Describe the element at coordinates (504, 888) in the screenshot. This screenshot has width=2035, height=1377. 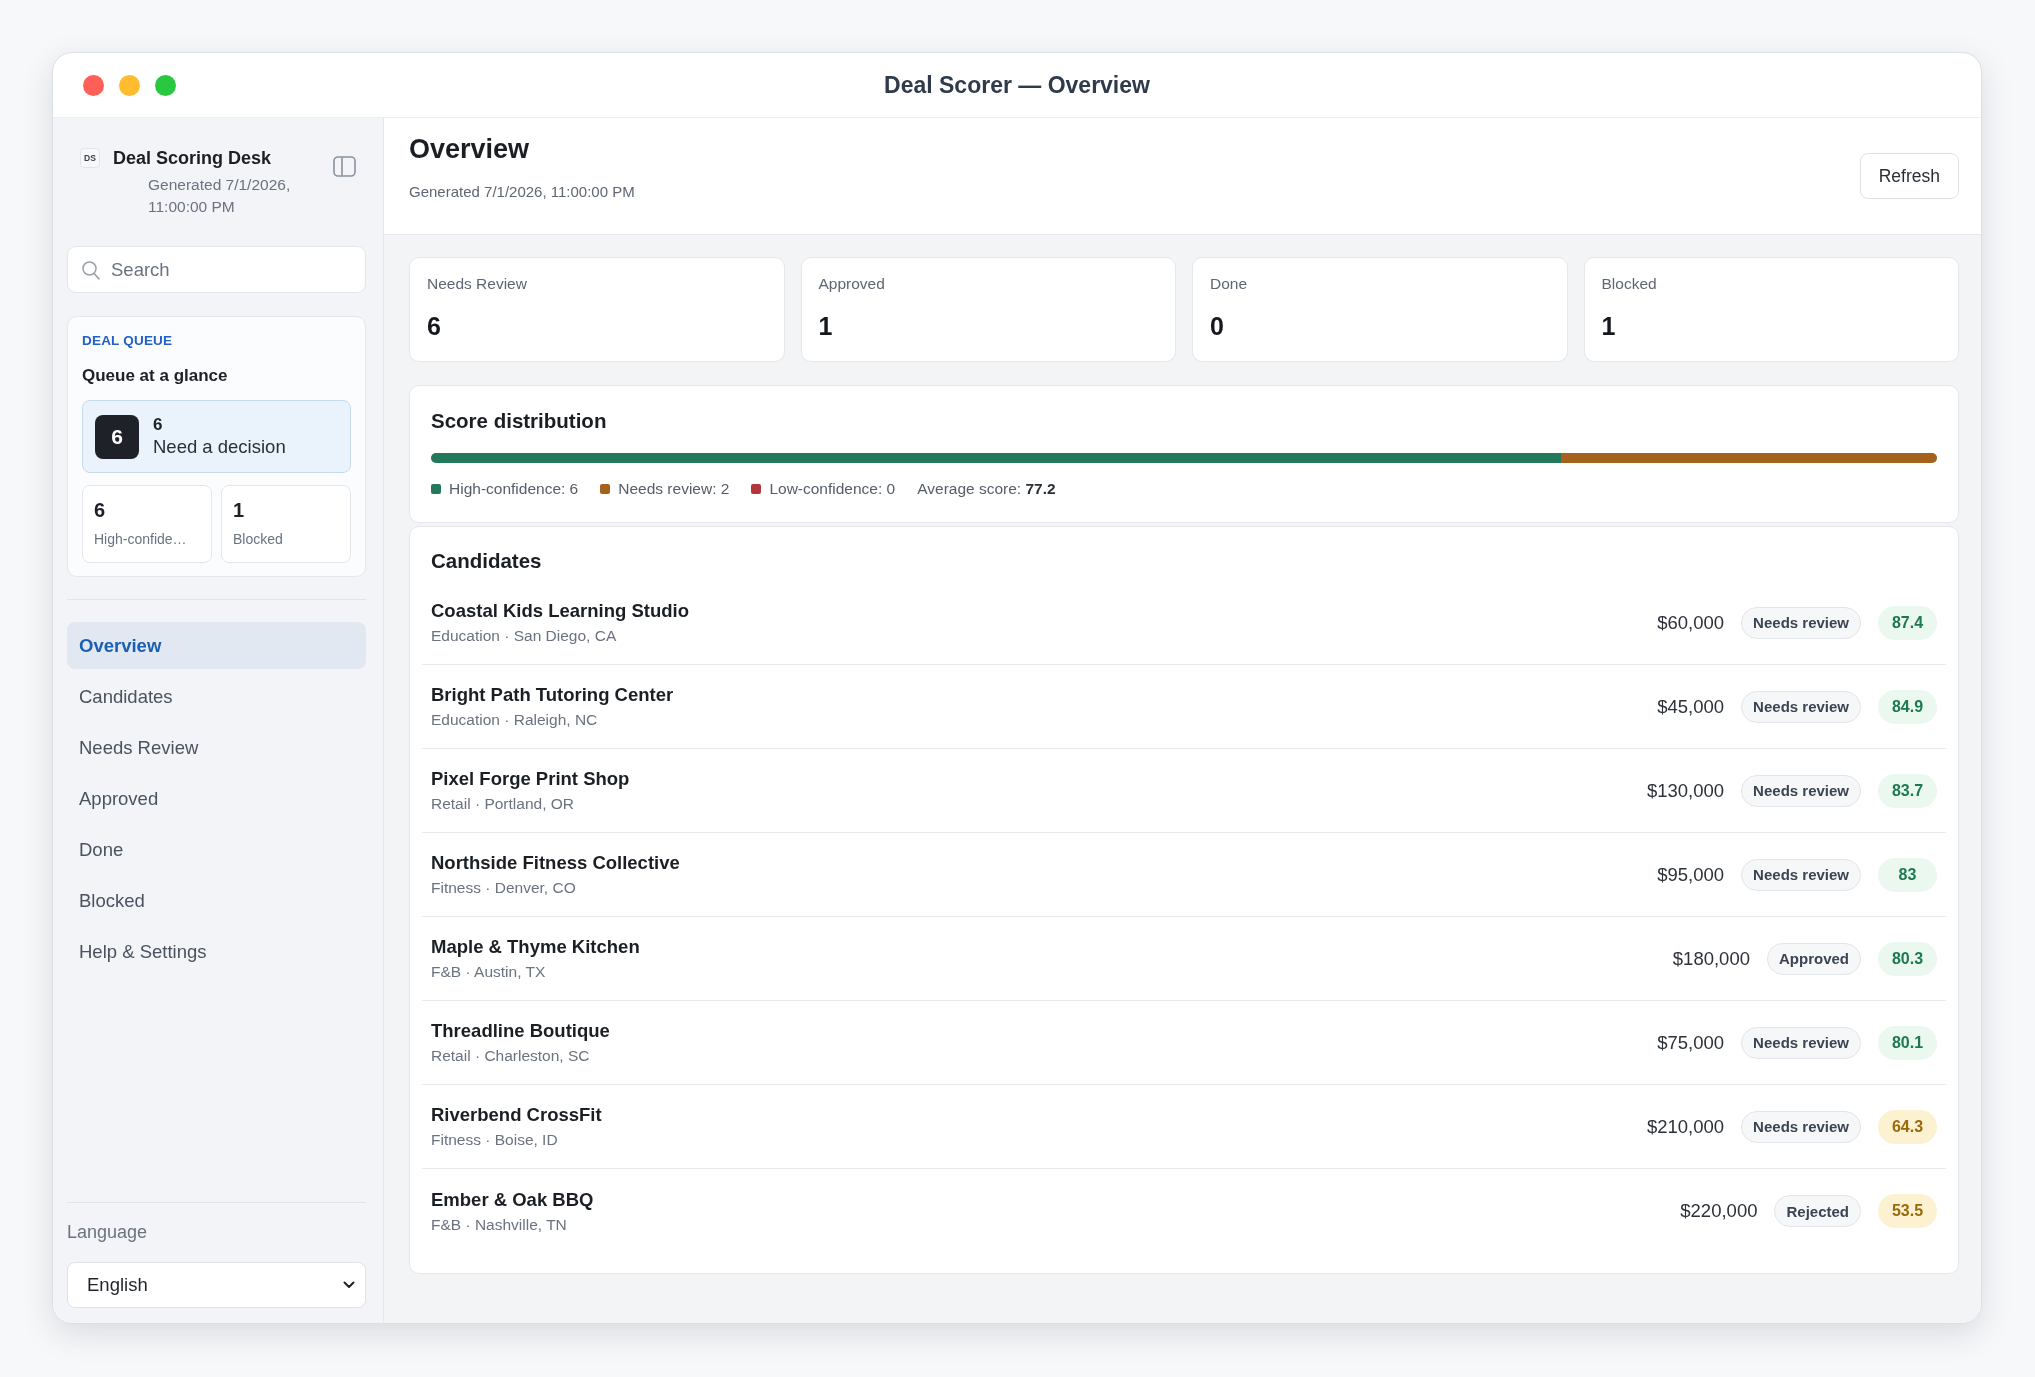
I see `candidate-meta: Fitness · Denver, CO` at that location.